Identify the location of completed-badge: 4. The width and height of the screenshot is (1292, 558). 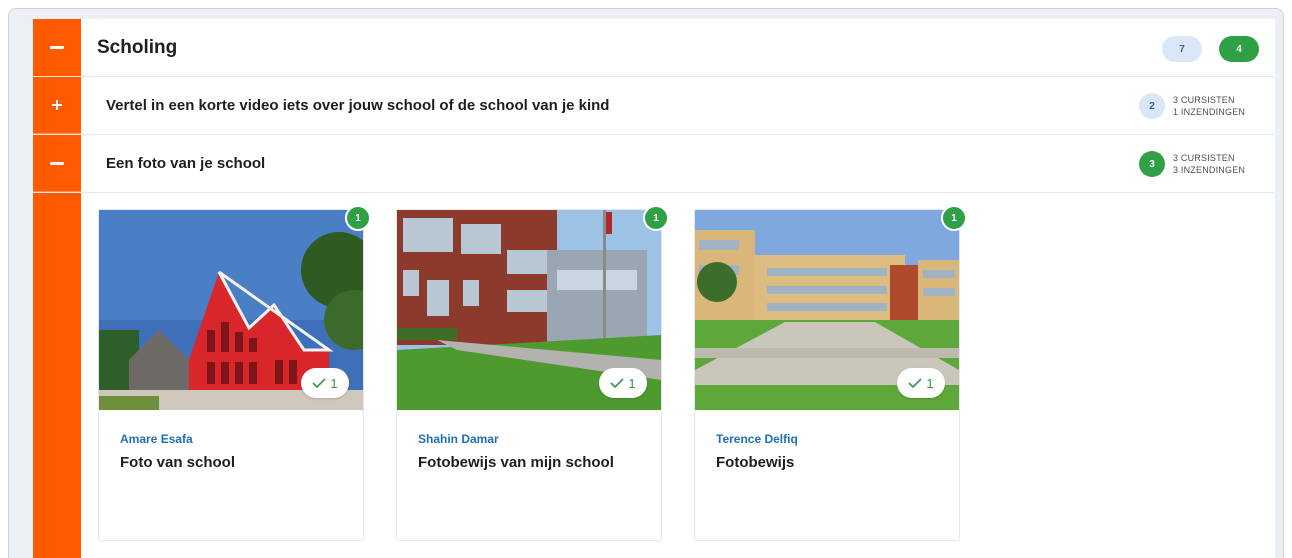
(1239, 49).